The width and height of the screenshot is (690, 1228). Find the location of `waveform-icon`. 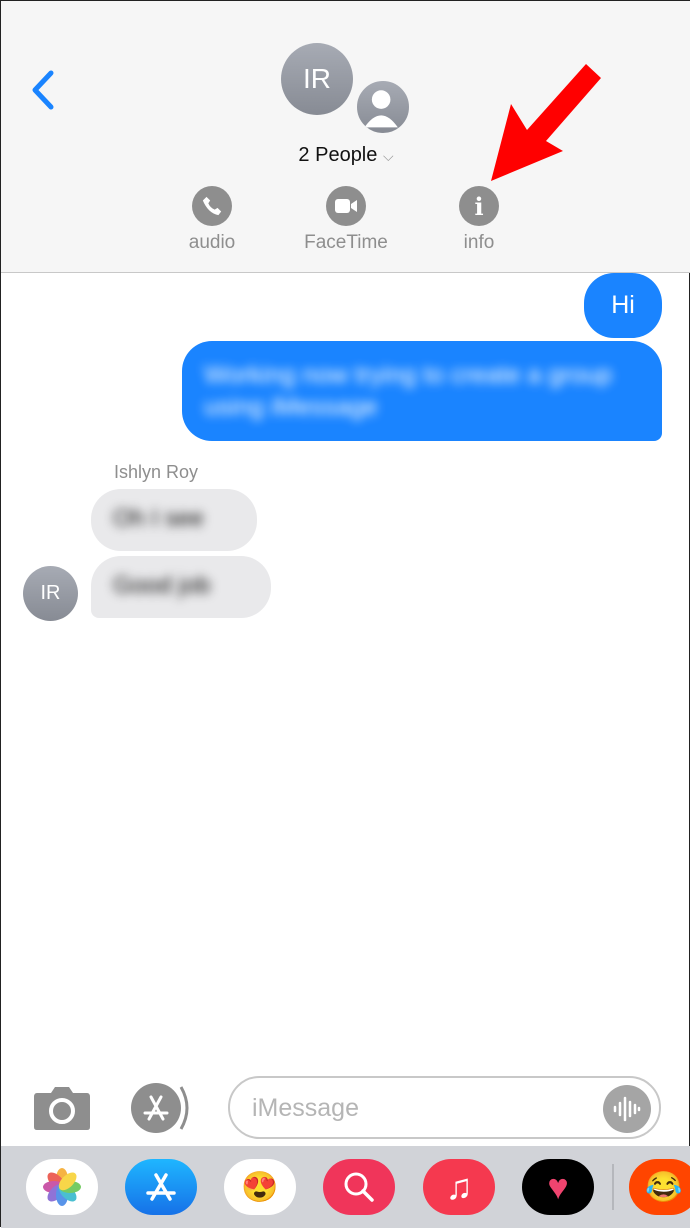

waveform-icon is located at coordinates (627, 1109).